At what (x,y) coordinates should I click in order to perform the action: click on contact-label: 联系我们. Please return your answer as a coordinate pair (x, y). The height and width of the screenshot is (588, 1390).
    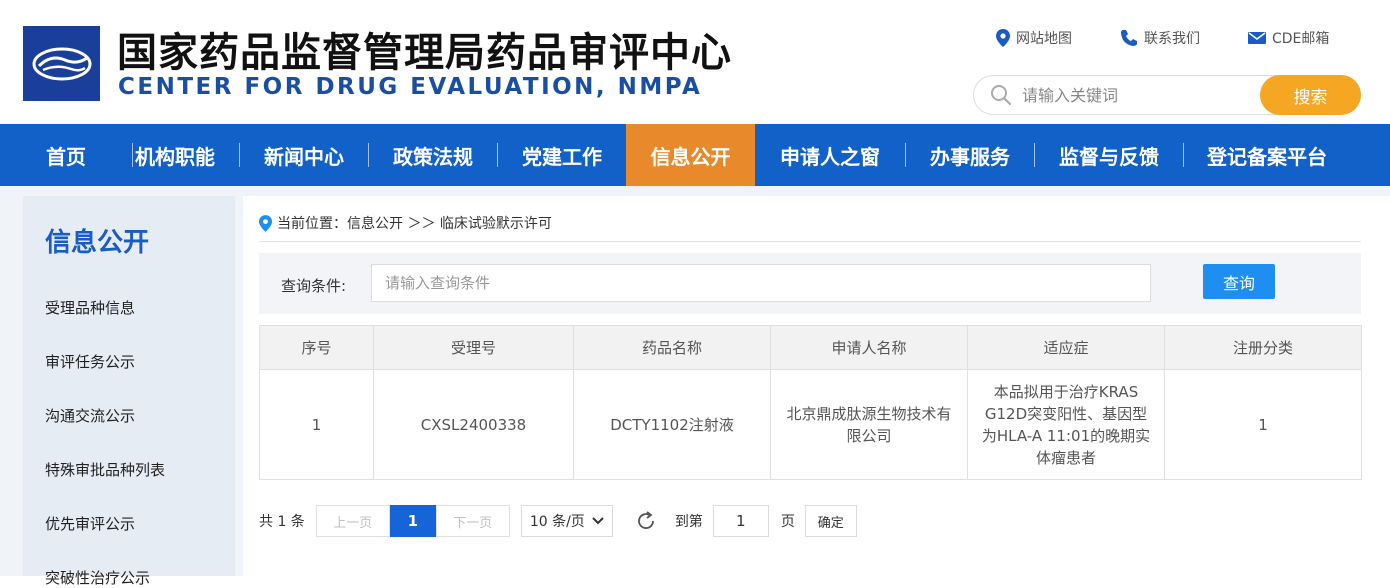
    Looking at the image, I should click on (1172, 39).